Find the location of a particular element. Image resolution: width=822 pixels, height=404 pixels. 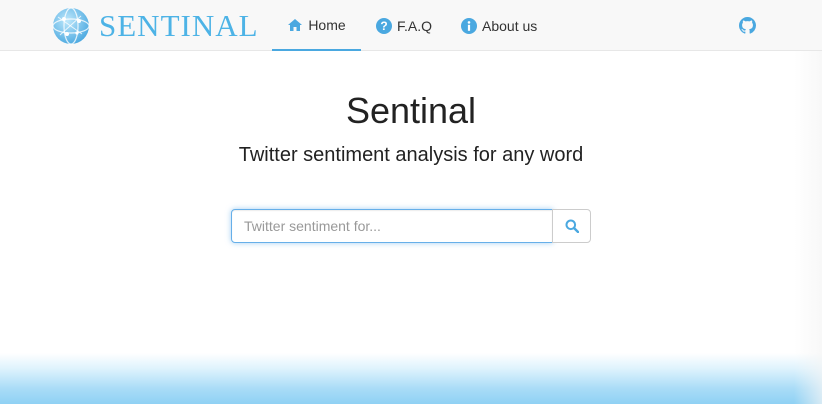

brand-name: SENTINAL is located at coordinates (179, 25).